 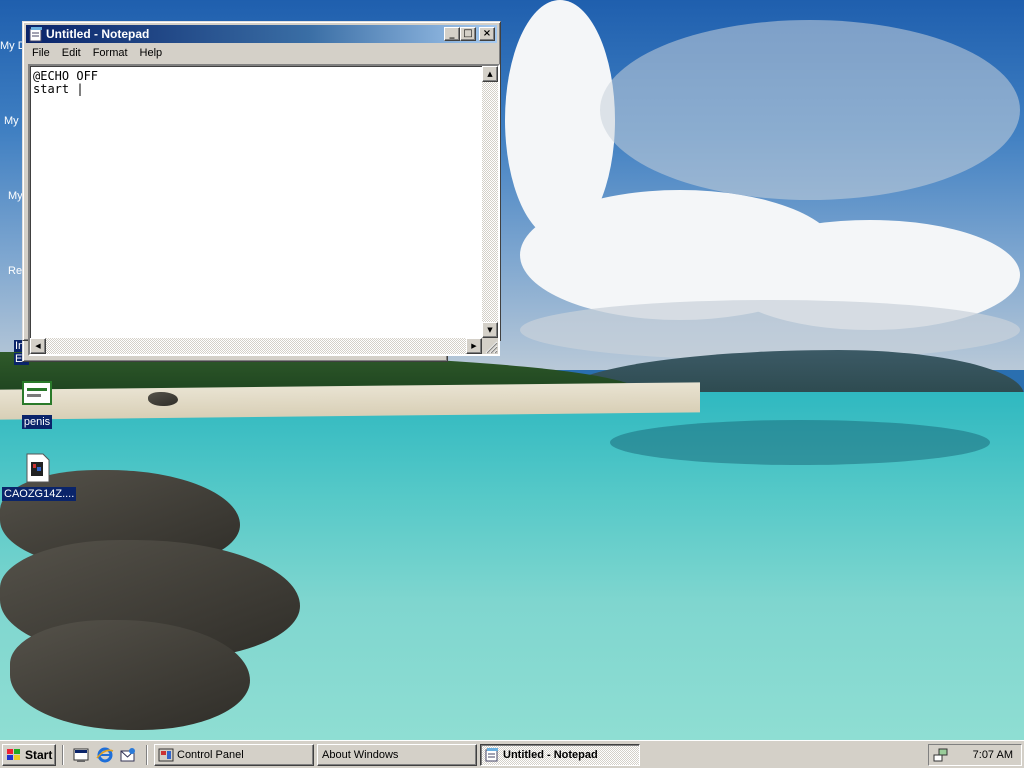 I want to click on menu-help: Help, so click(x=151, y=51).